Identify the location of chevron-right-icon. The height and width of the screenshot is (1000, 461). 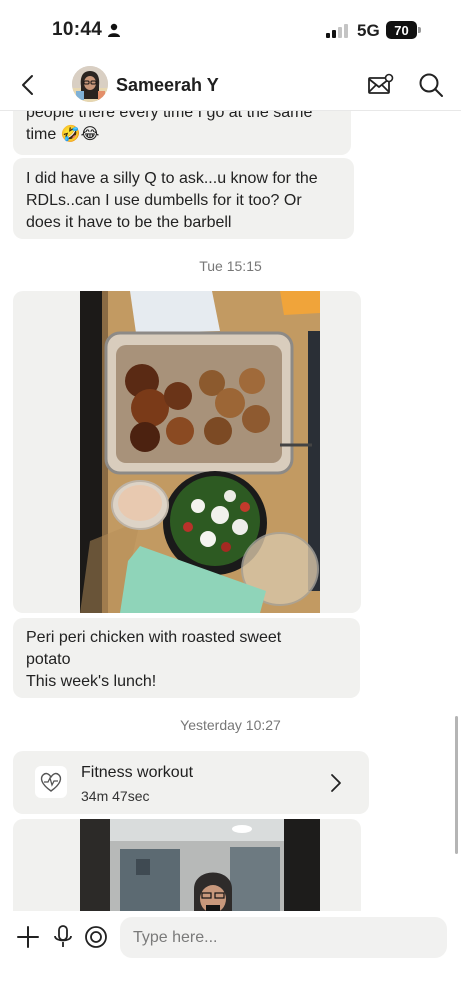
(336, 783).